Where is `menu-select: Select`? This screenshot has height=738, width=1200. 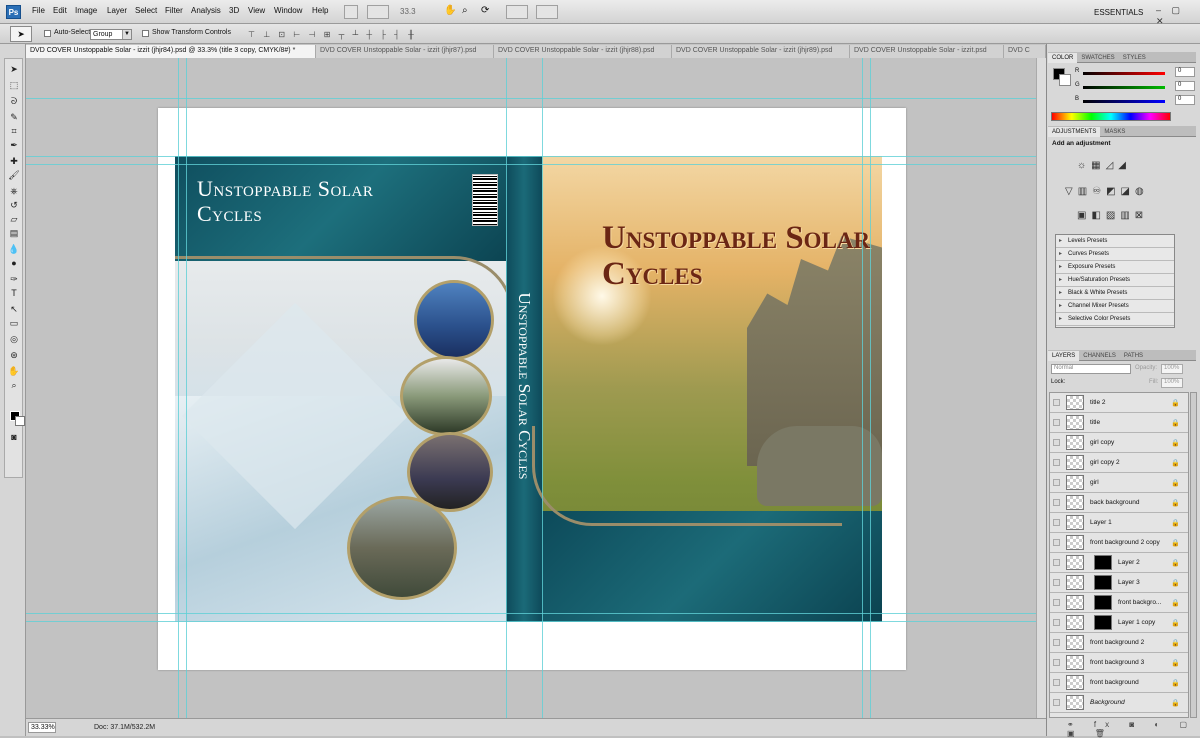 menu-select: Select is located at coordinates (146, 10).